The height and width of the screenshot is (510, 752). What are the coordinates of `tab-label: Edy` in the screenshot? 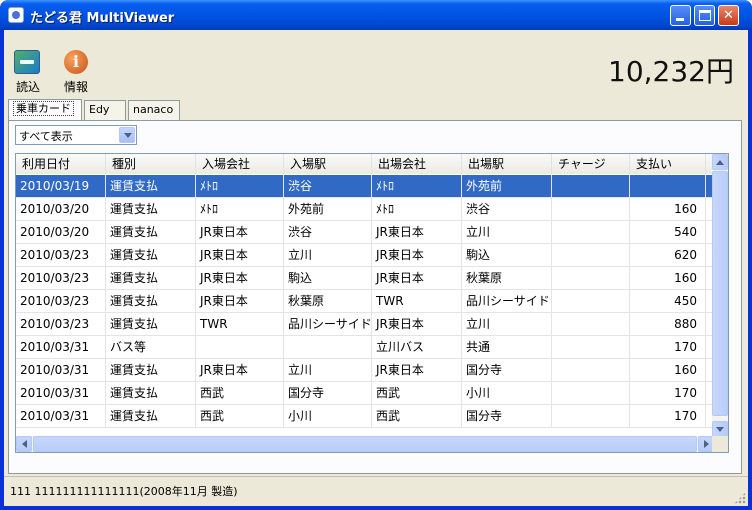 It's located at (99, 109).